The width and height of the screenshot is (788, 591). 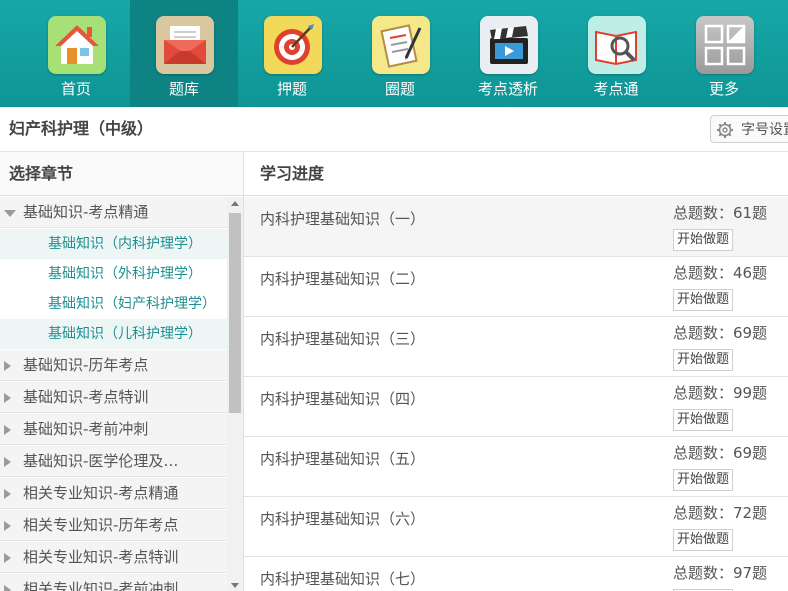 I want to click on chapter-group-item: 基础知识-考前冲刺, so click(x=113, y=429).